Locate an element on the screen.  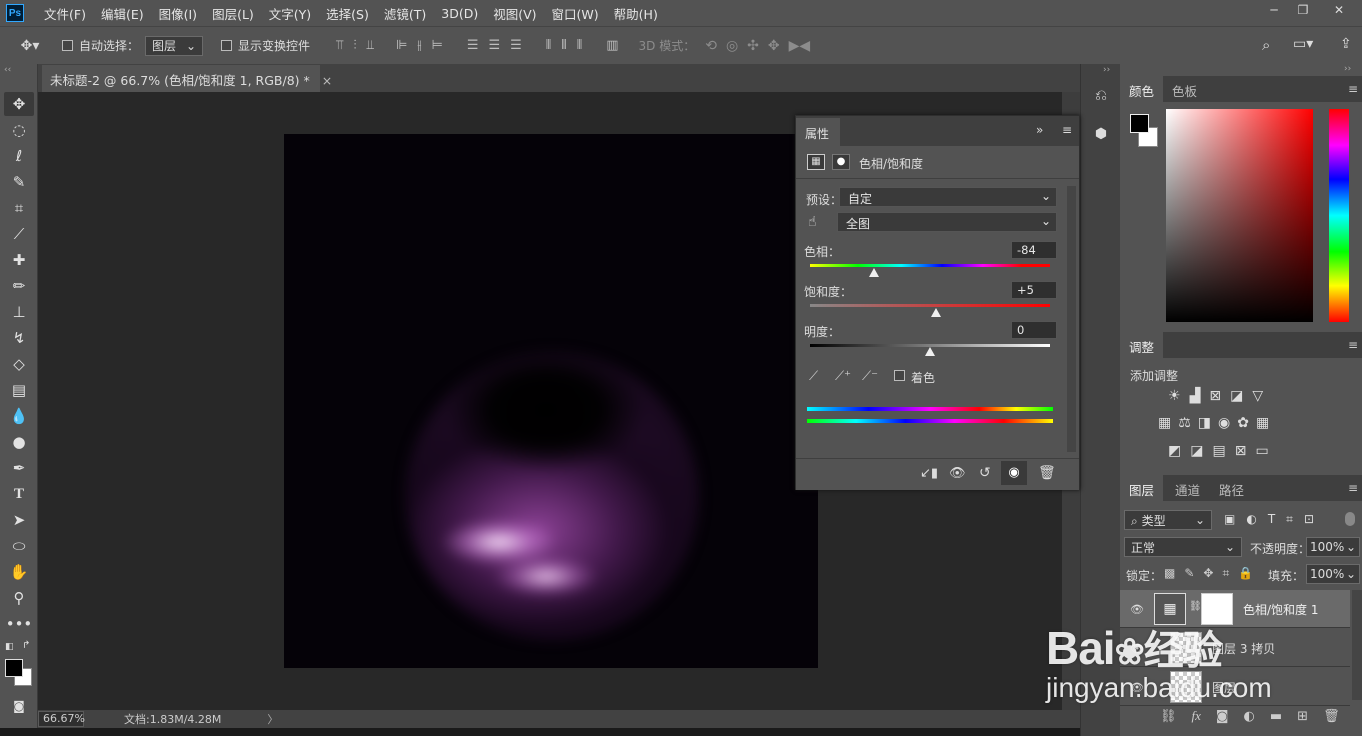
distribute-top-icon: ☰ is located at coordinates (473, 45).